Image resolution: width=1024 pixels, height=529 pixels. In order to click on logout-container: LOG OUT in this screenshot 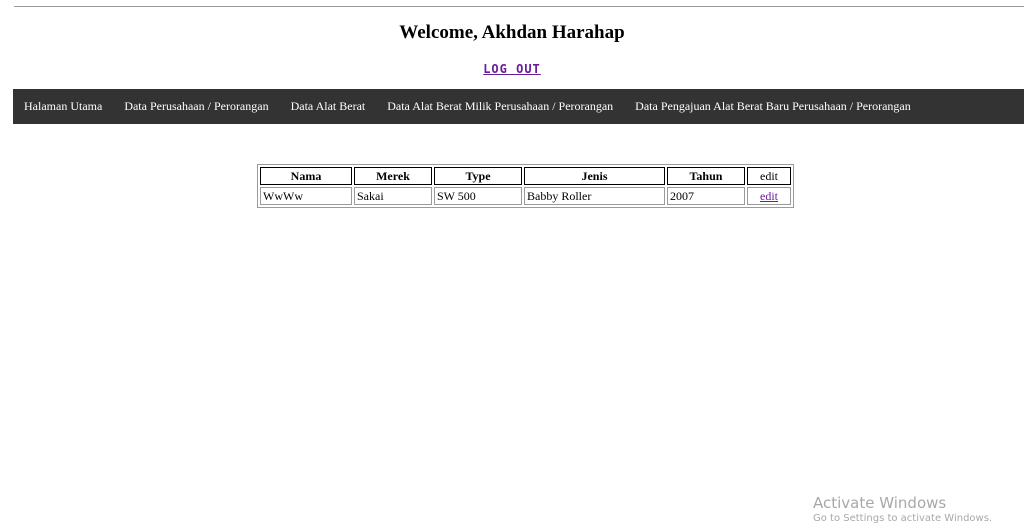, I will do `click(512, 69)`.